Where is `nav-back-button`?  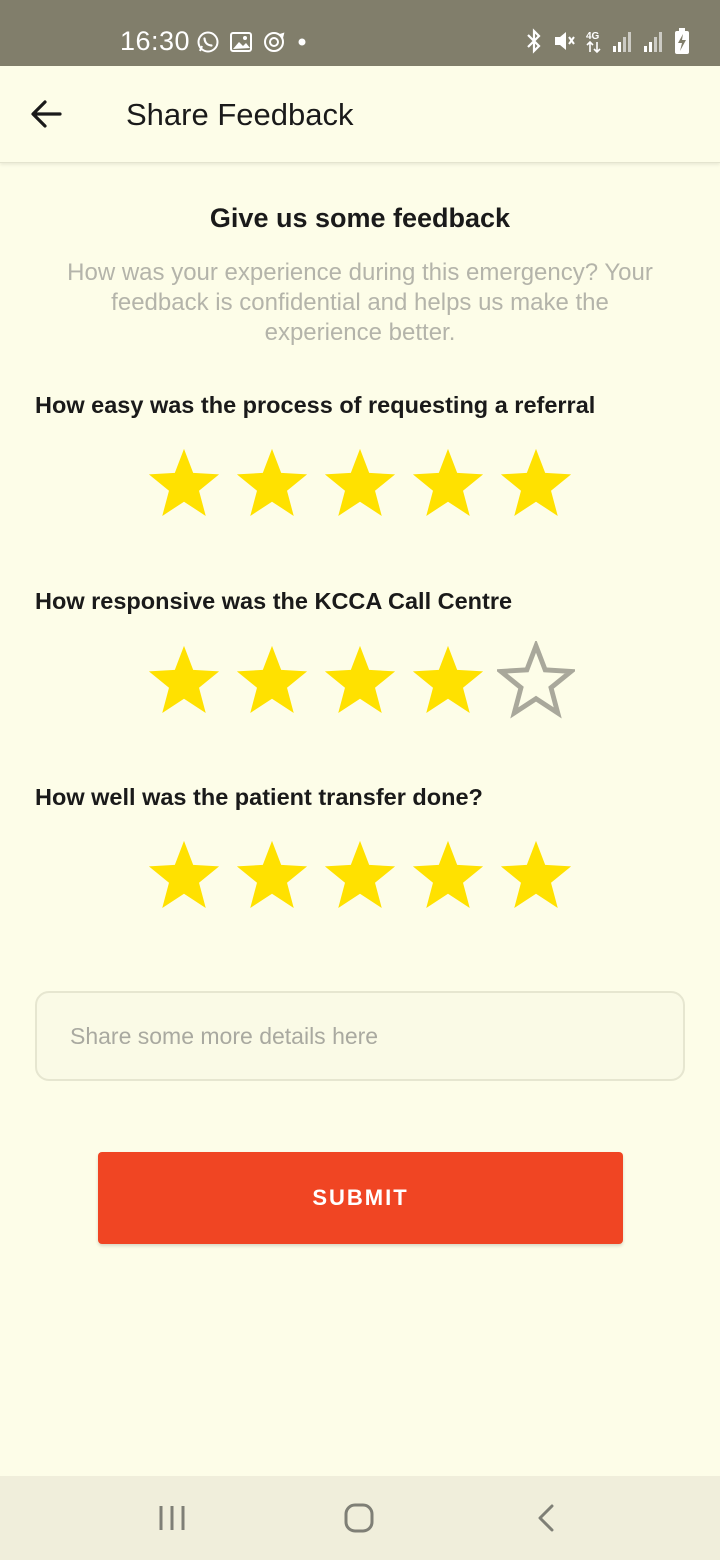 nav-back-button is located at coordinates (547, 1518).